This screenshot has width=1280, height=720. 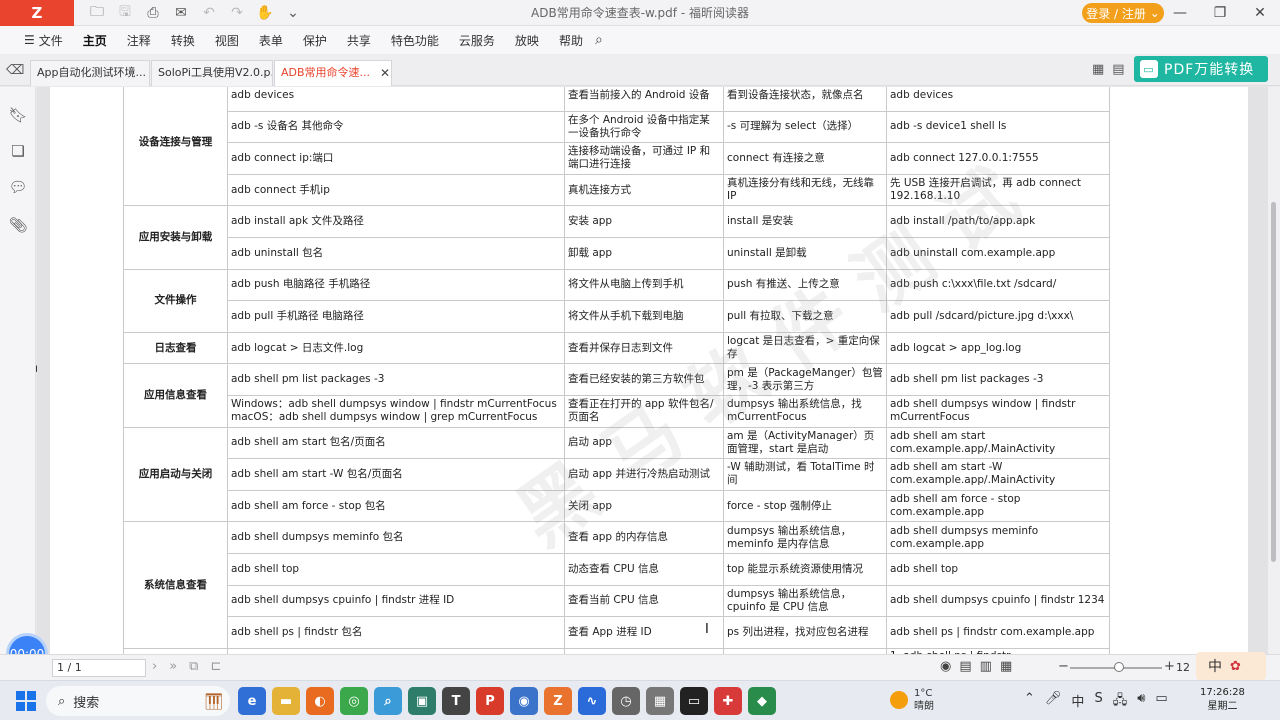 I want to click on microphone-icon: 🎤︎, so click(x=1053, y=702).